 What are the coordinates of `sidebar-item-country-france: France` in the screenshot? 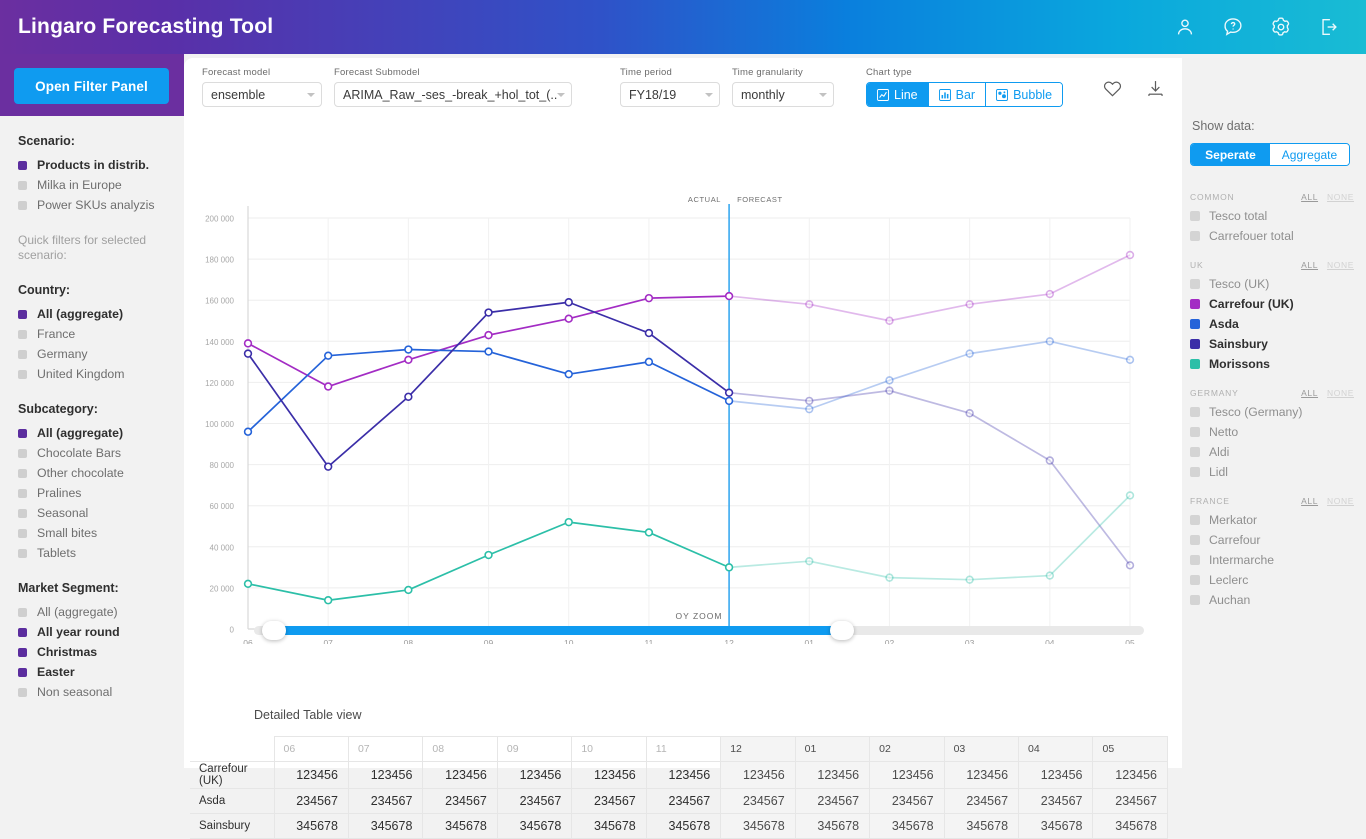 It's located at (101, 334).